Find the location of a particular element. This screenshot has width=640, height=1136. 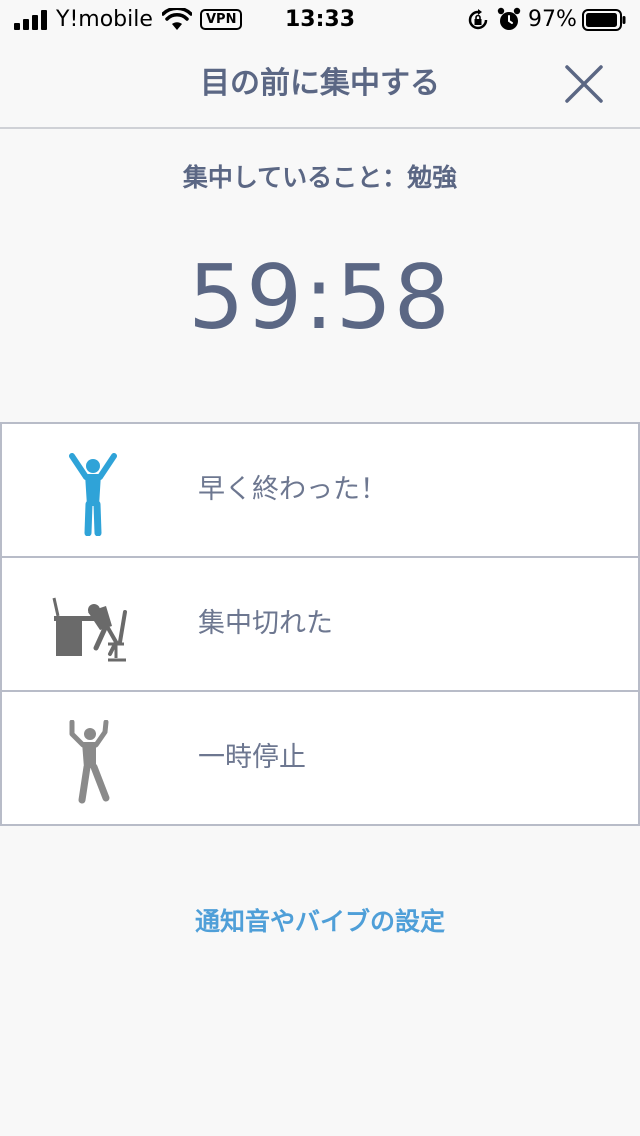

rotation-lock-icon is located at coordinates (478, 19).